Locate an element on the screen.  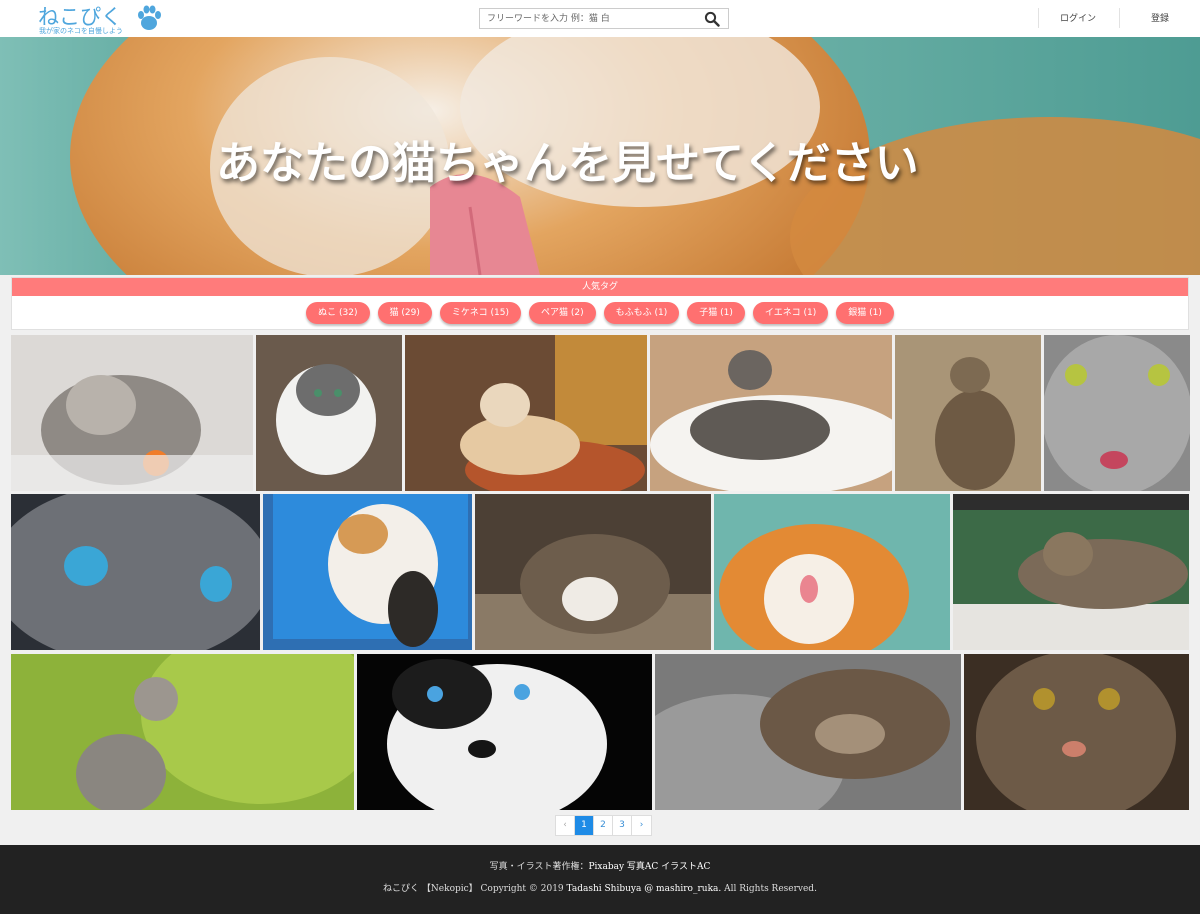
hero-headline: あなたの猫ちゃんを見せてください is located at coordinates (567, 163).